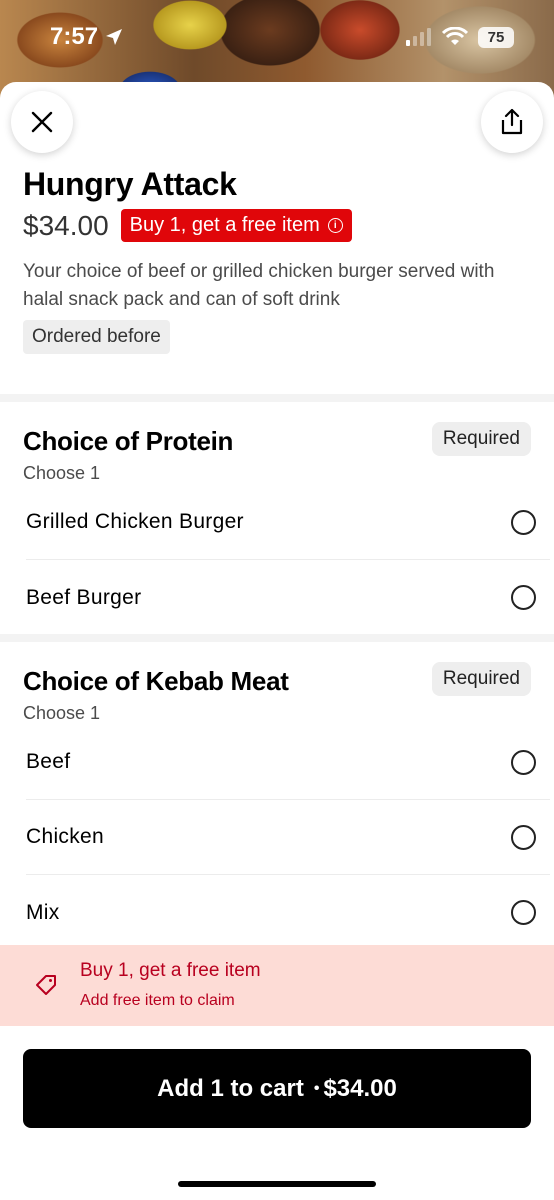 The image size is (554, 1200). What do you see at coordinates (128, 441) in the screenshot?
I see `group-title-protein: Choice of Protein` at bounding box center [128, 441].